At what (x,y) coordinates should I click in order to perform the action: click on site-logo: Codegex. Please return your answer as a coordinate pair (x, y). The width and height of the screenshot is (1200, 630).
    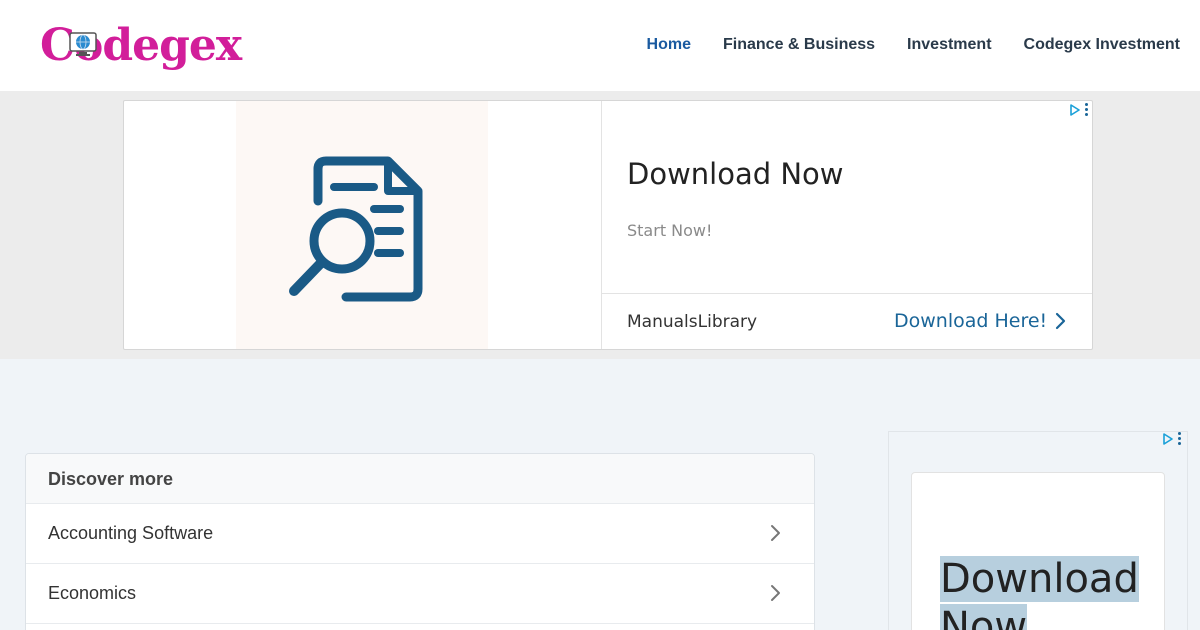
    Looking at the image, I should click on (145, 46).